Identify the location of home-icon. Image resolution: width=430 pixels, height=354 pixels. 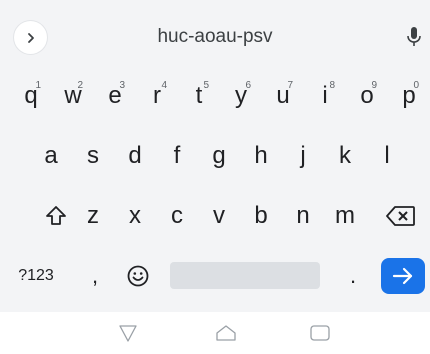
(226, 333).